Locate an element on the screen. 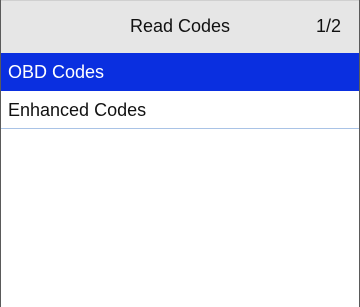 The image size is (360, 307). page-indicator: 1/2 is located at coordinates (328, 26).